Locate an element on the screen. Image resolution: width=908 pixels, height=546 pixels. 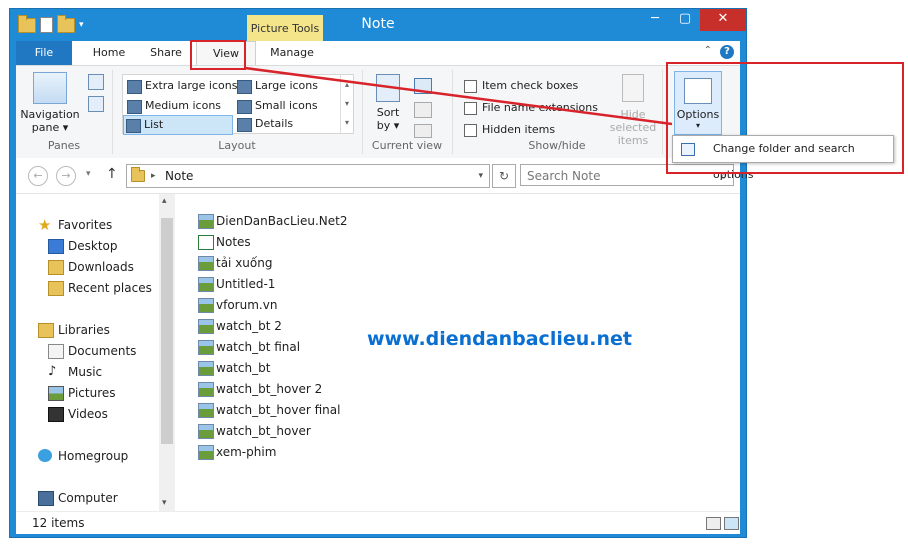
recent-locations-icon: ▾ is located at coordinates (88, 174).